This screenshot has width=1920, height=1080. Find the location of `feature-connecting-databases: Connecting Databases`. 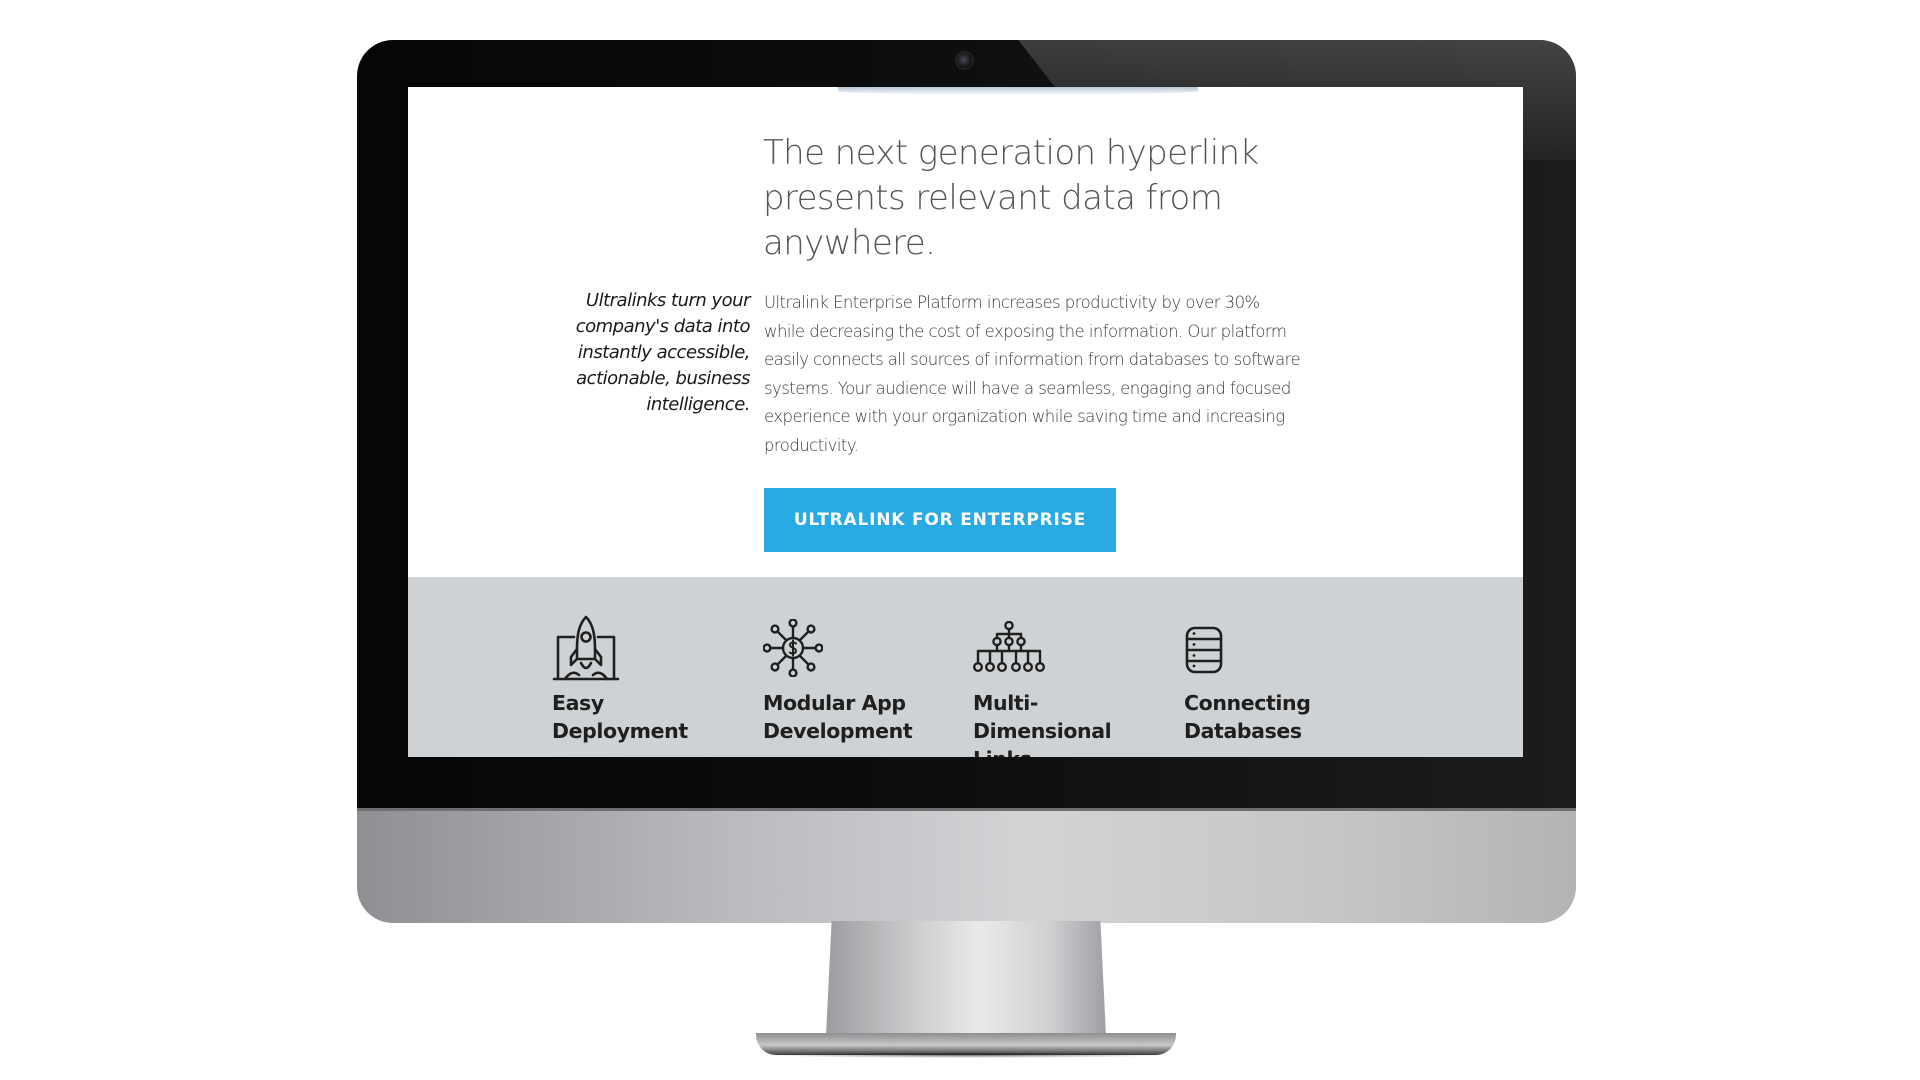

feature-connecting-databases: Connecting Databases is located at coordinates (1284, 667).